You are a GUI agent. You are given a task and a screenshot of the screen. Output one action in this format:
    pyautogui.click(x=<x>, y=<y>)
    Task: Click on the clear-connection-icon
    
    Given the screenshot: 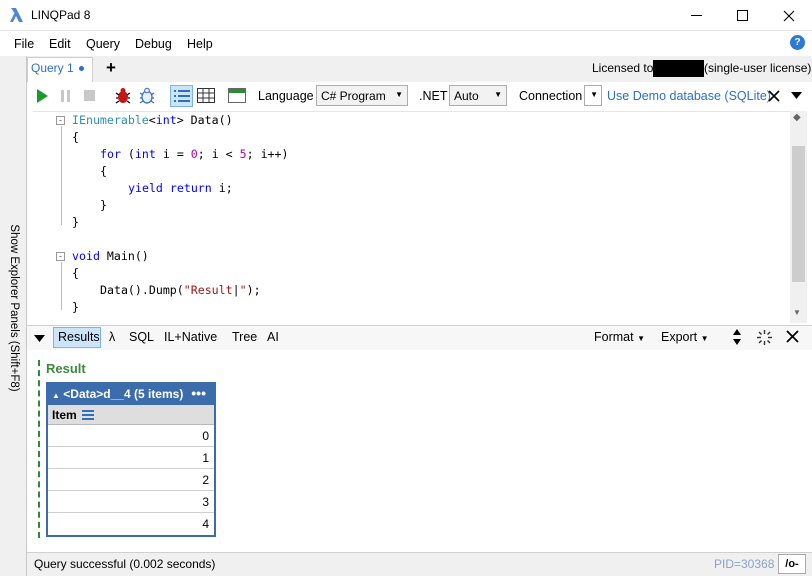 What is the action you would take?
    pyautogui.click(x=774, y=96)
    